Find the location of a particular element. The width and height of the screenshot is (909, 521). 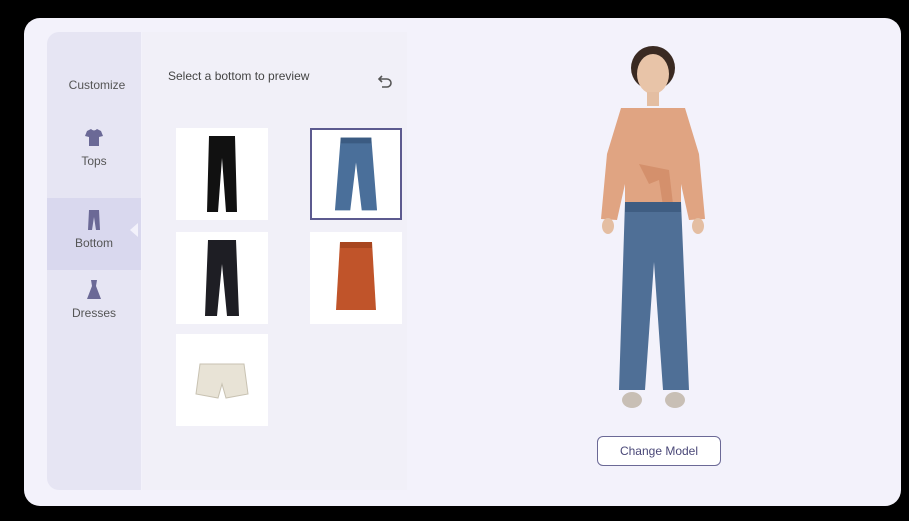

black-slim-pants-image is located at coordinates (222, 174).